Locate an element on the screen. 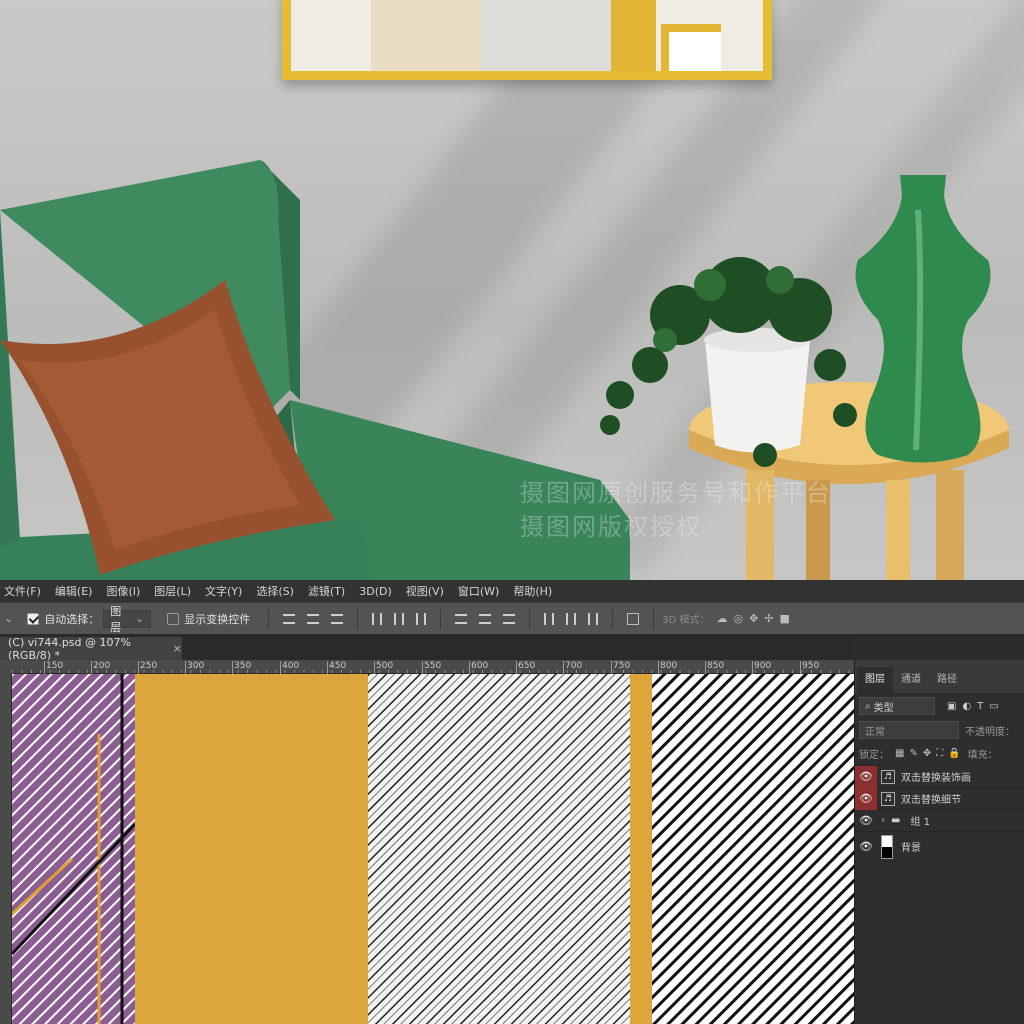 The height and width of the screenshot is (1024, 1024). tab-layers: 图层 is located at coordinates (875, 680).